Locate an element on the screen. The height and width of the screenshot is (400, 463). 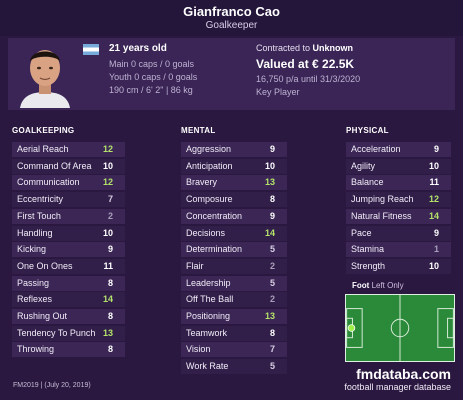
attribute-row: Off The Ball 2 is located at coordinates (234, 300).